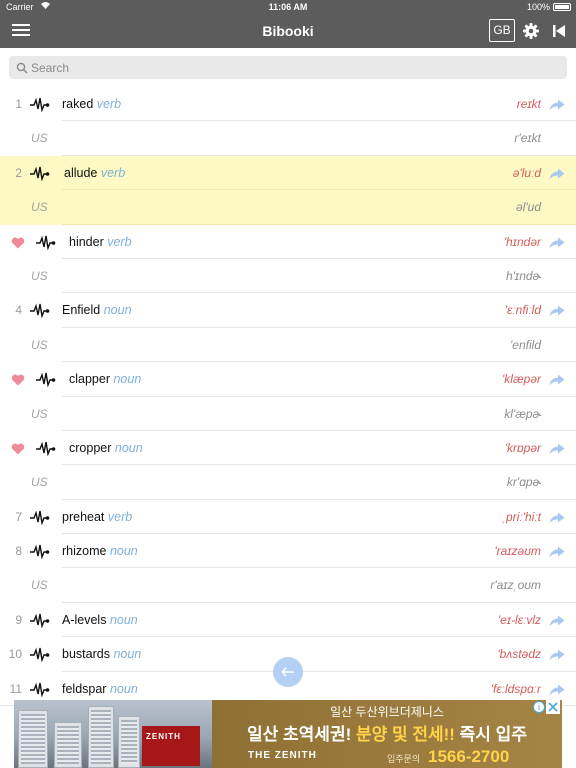 This screenshot has height=768, width=576. Describe the element at coordinates (90, 447) in the screenshot. I see `entry-word: cropper` at that location.